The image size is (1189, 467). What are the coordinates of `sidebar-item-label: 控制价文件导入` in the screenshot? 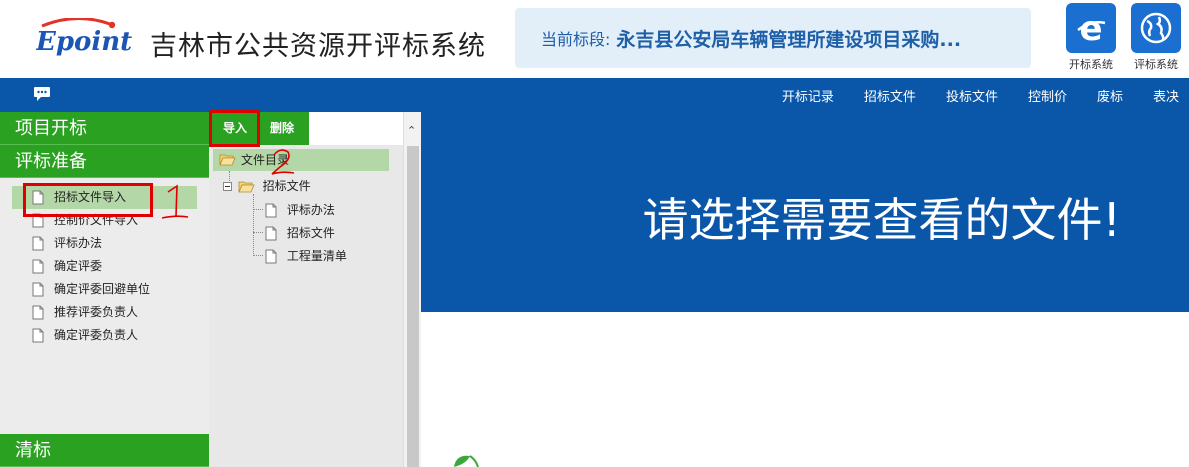 It's located at (96, 220).